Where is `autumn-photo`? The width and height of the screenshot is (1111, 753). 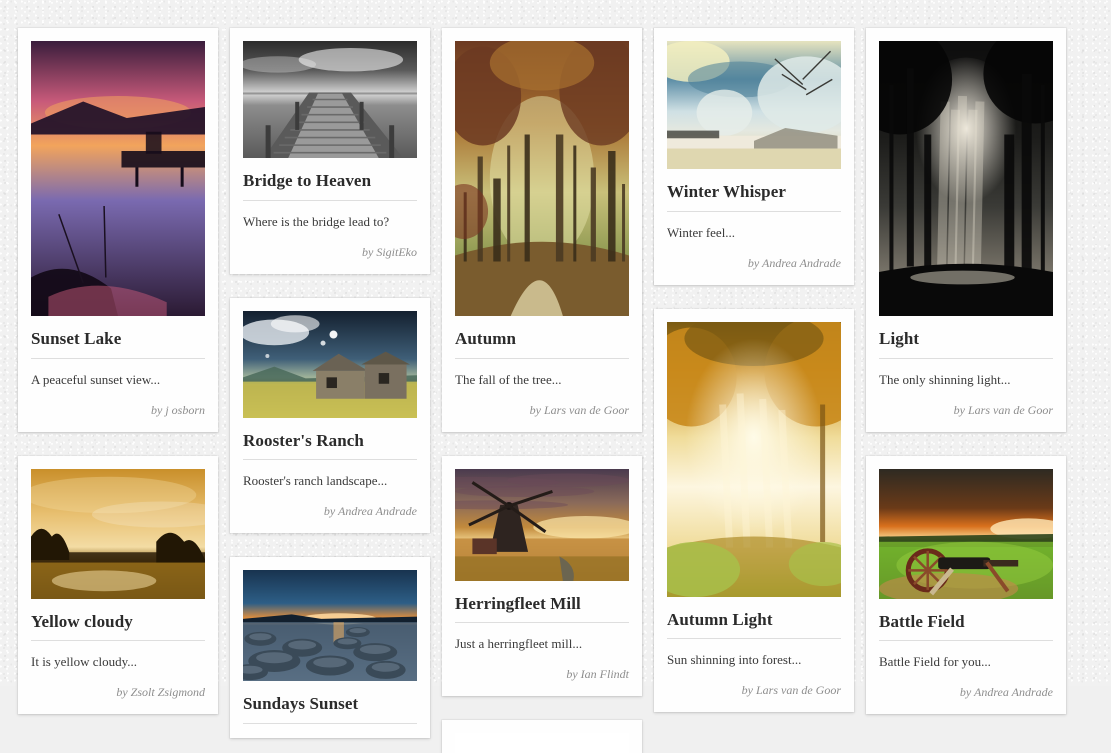
autumn-photo is located at coordinates (542, 178).